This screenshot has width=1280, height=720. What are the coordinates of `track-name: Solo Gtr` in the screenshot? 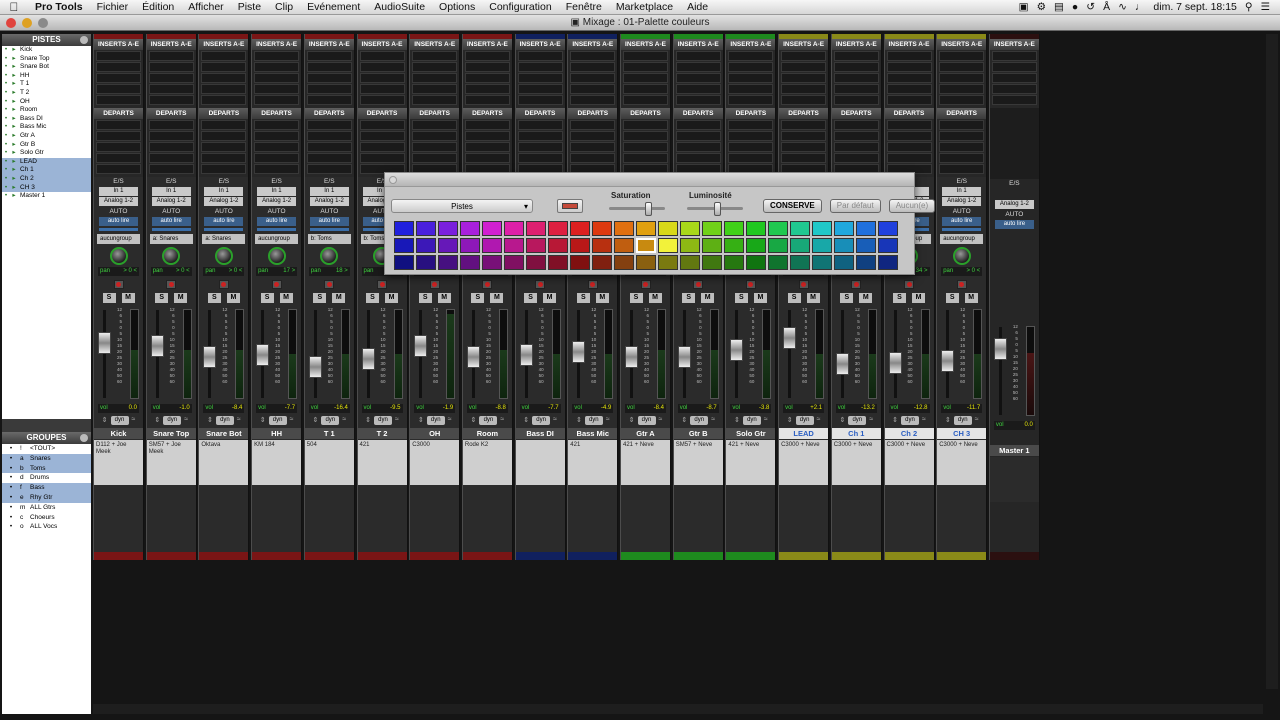 It's located at (751, 433).